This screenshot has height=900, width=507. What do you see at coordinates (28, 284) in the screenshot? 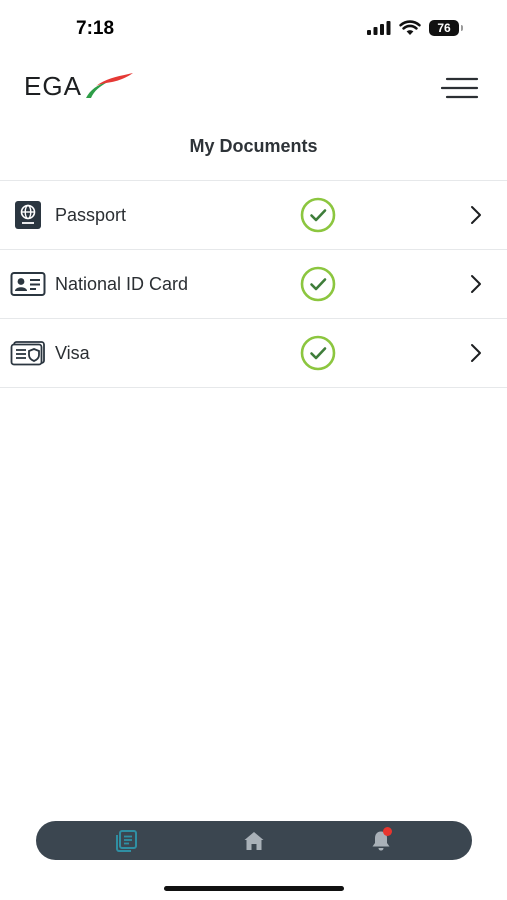
I see `id-card-icon` at bounding box center [28, 284].